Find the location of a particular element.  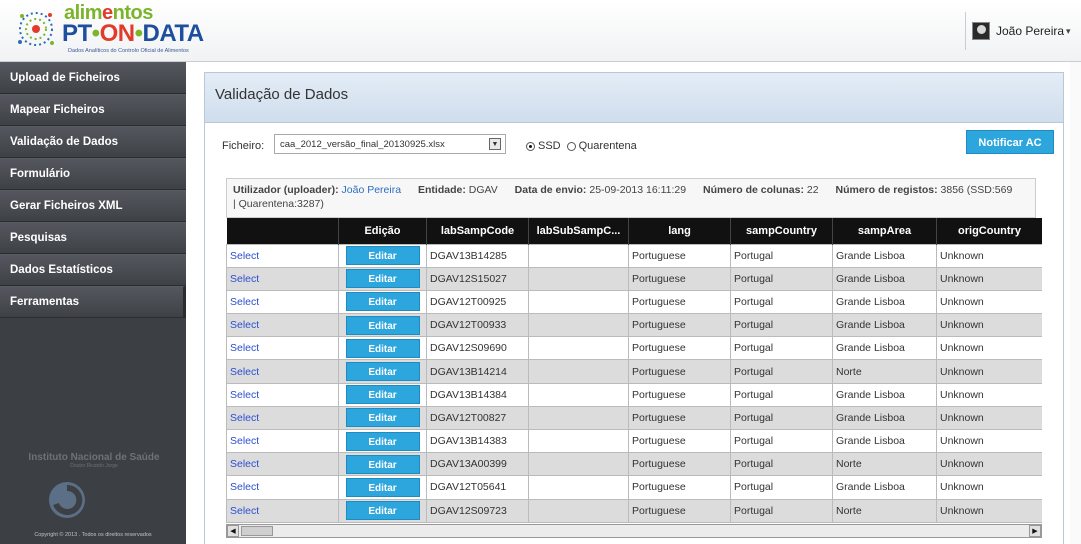

logo-dots-icon is located at coordinates (36, 29).